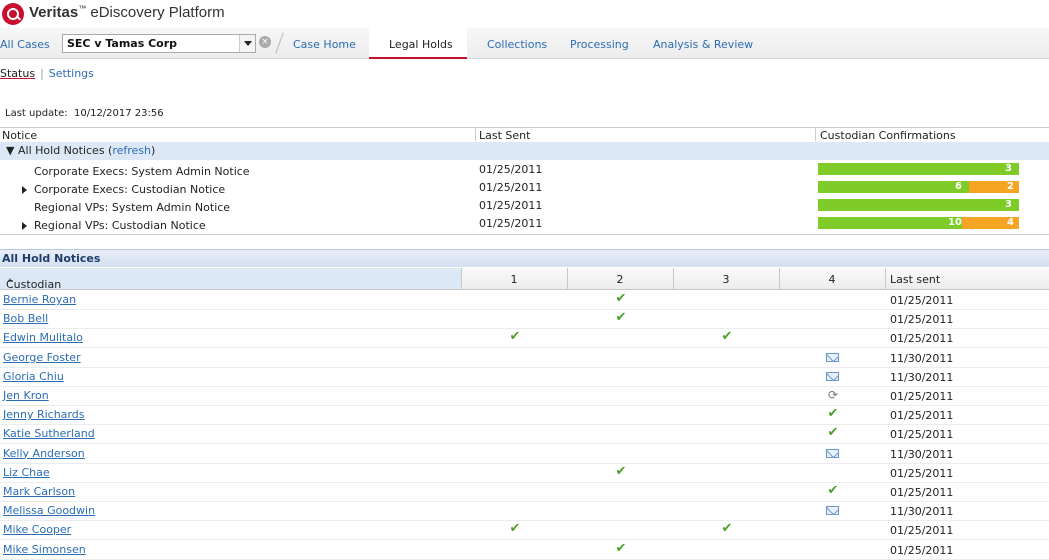 This screenshot has width=1049, height=560. What do you see at coordinates (524, 415) in the screenshot?
I see `custodian-row: Jenny Richards ✔ 01/25/2011` at bounding box center [524, 415].